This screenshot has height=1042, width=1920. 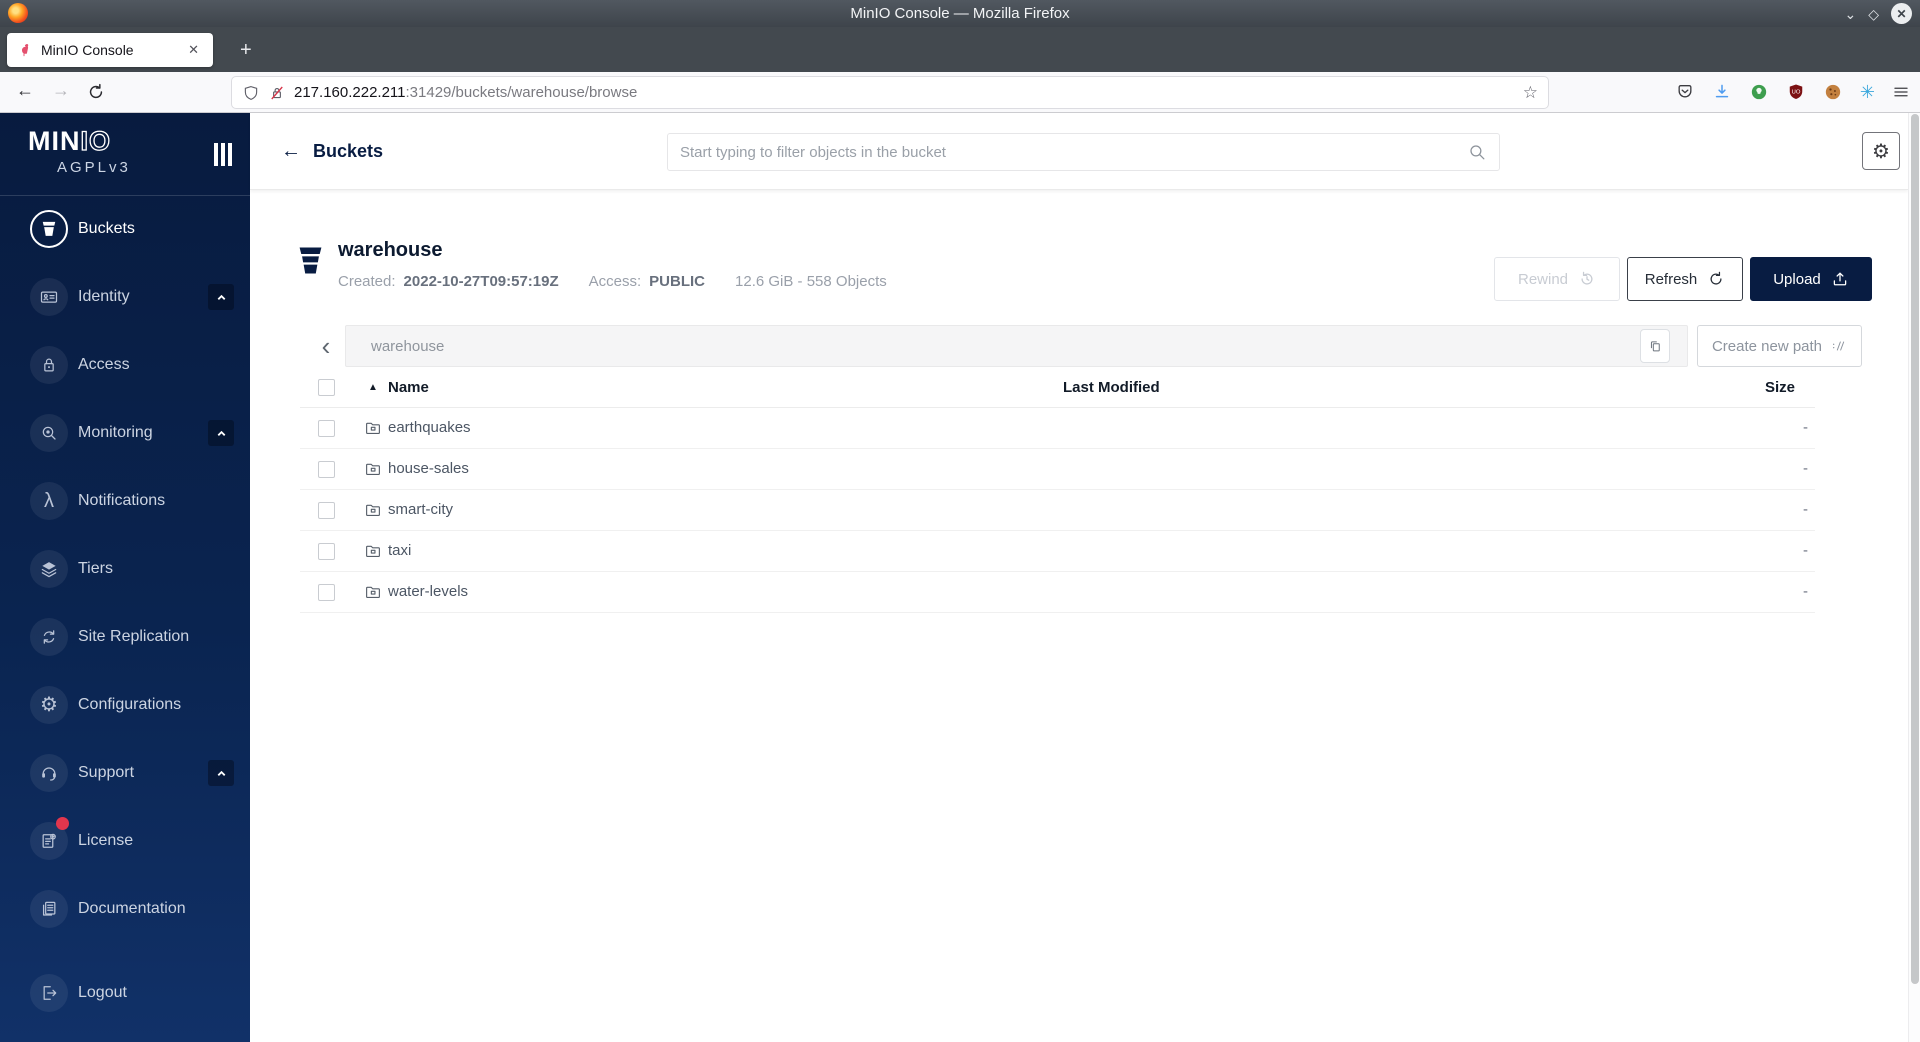 I want to click on object-name: taxi, so click(x=399, y=550).